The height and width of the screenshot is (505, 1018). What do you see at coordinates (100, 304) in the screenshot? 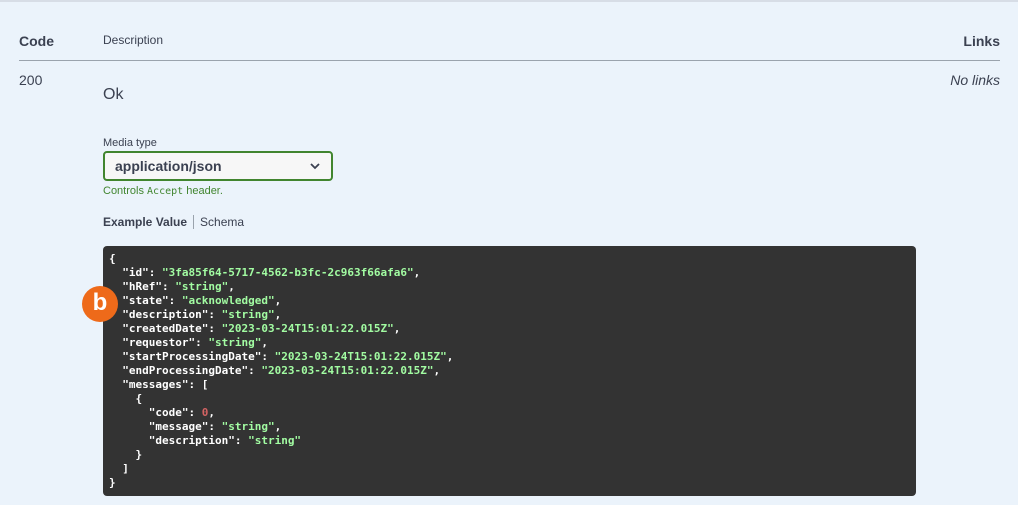
I see `step-badge: b` at bounding box center [100, 304].